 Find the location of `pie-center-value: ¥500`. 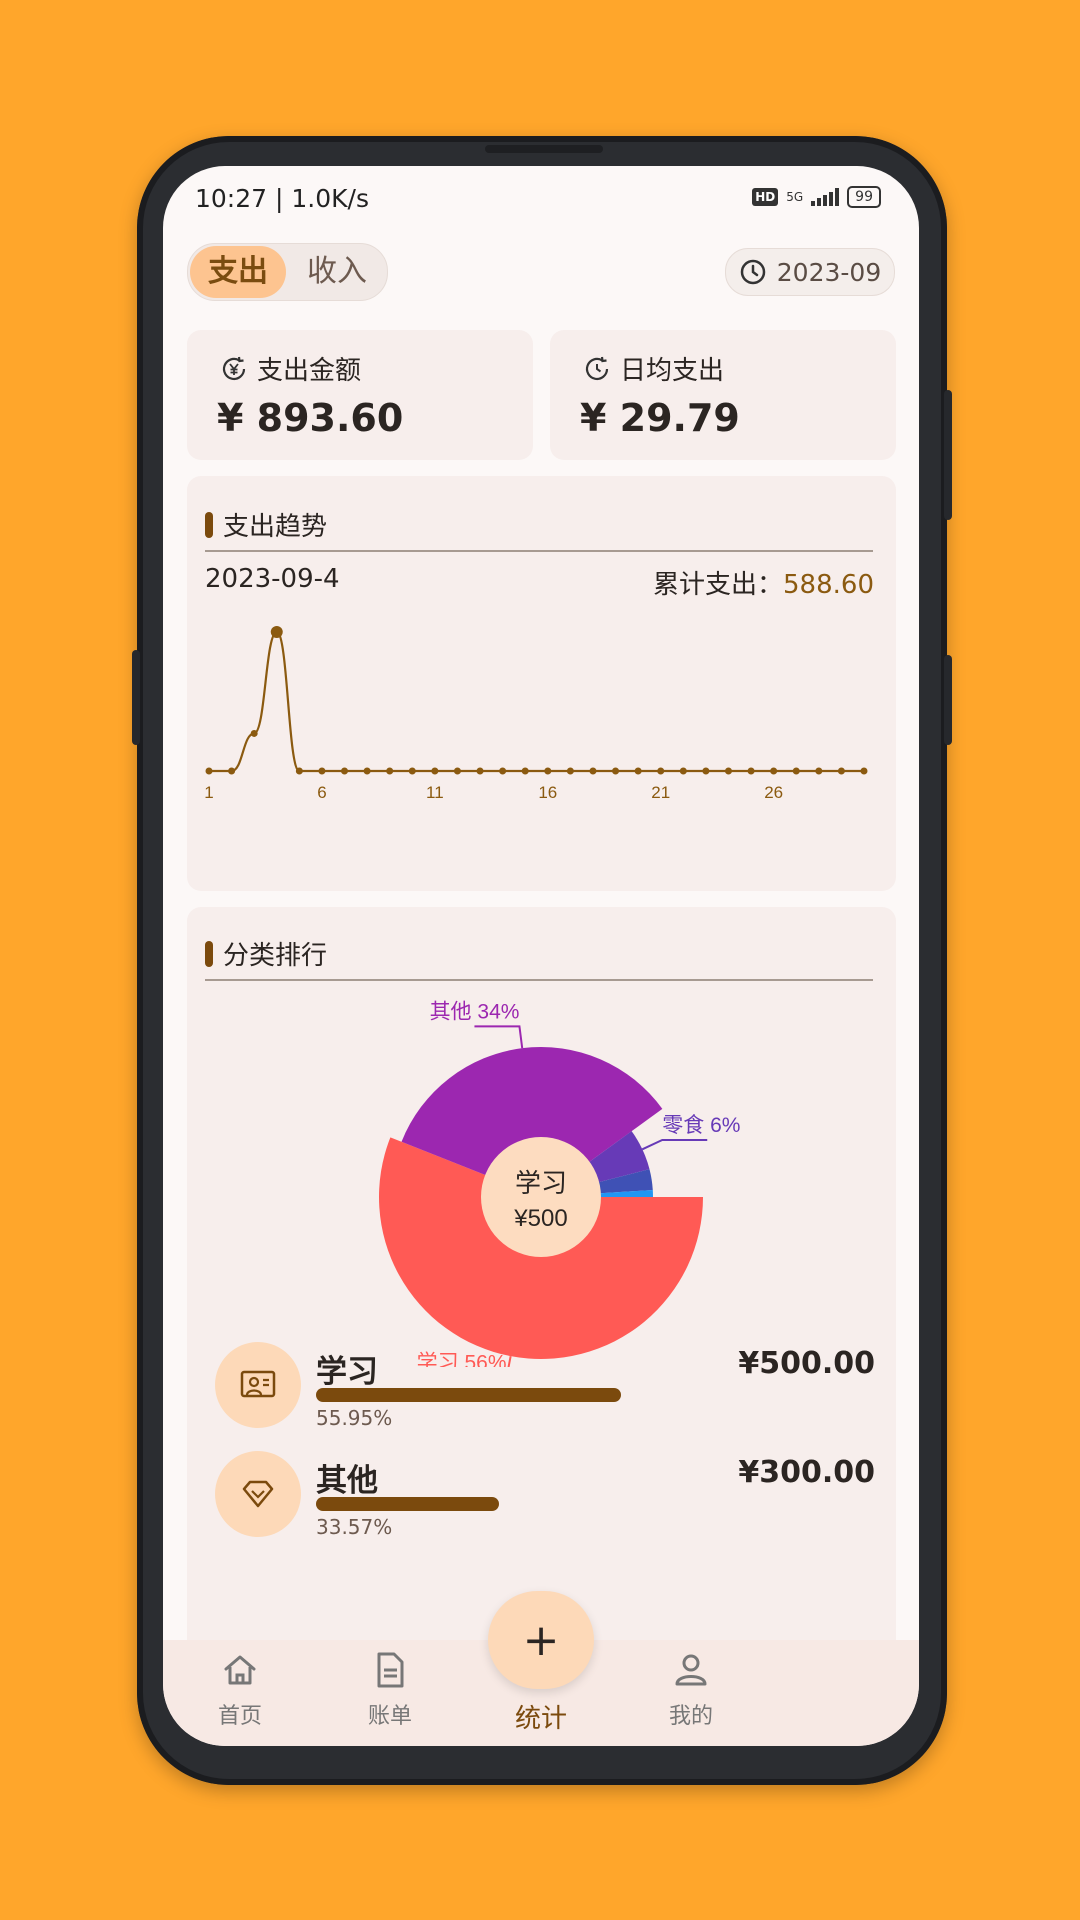

pie-center-value: ¥500 is located at coordinates (540, 1218).